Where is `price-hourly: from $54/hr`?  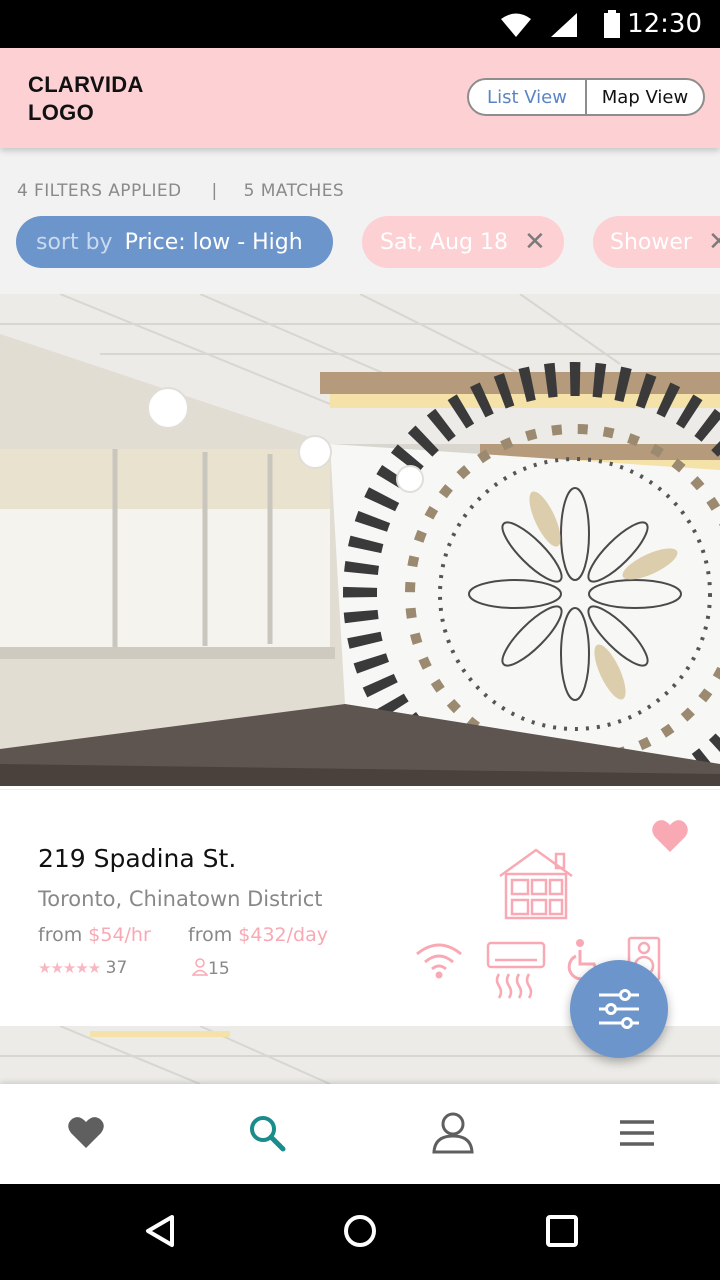 price-hourly: from $54/hr is located at coordinates (94, 935).